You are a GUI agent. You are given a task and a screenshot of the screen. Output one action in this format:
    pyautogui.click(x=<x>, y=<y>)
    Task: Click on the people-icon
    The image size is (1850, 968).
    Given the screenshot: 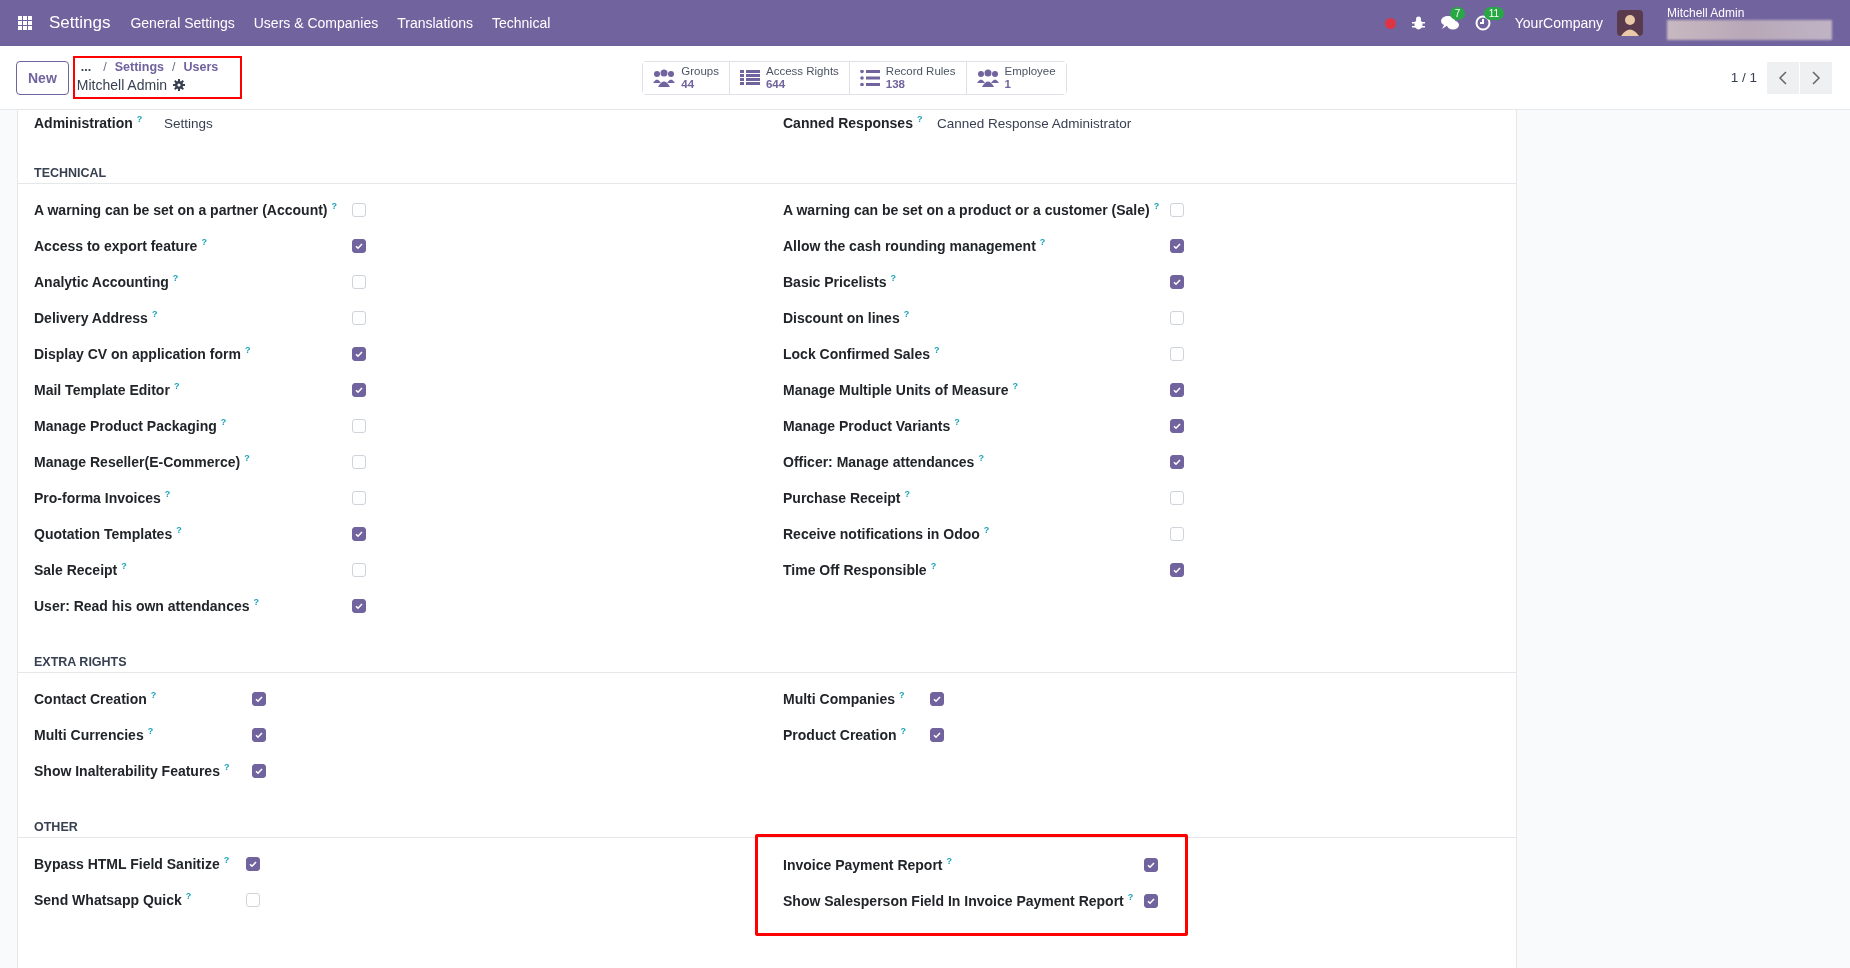 What is the action you would take?
    pyautogui.click(x=987, y=77)
    